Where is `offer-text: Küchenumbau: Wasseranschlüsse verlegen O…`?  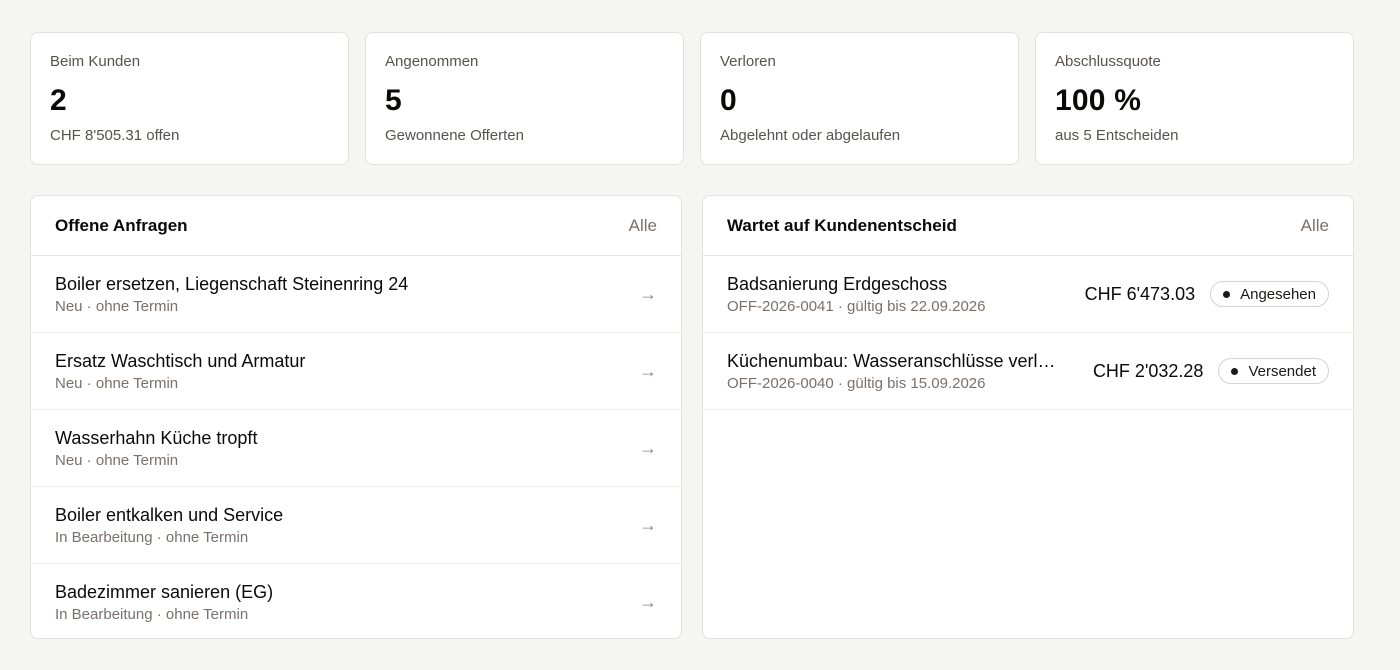 offer-text: Küchenumbau: Wasseranschlüsse verlegen O… is located at coordinates (894, 371).